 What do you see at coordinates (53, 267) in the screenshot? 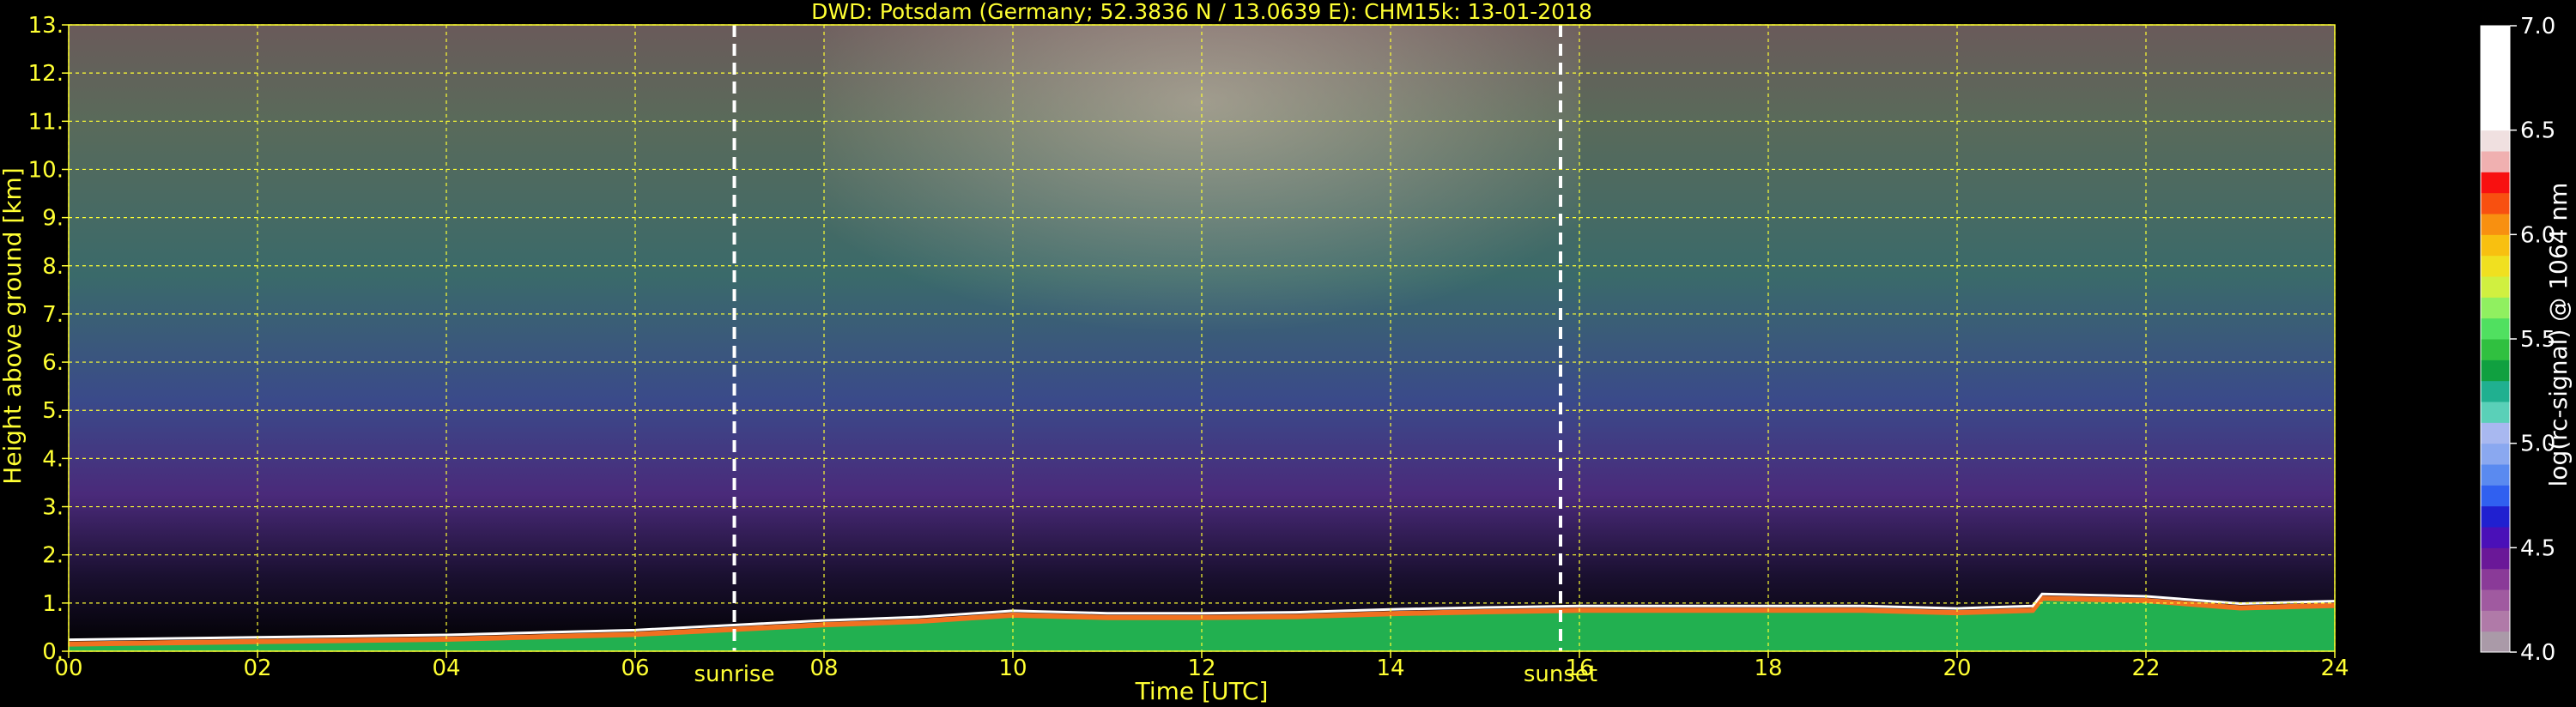
I see `y-tick-label: 8.` at bounding box center [53, 267].